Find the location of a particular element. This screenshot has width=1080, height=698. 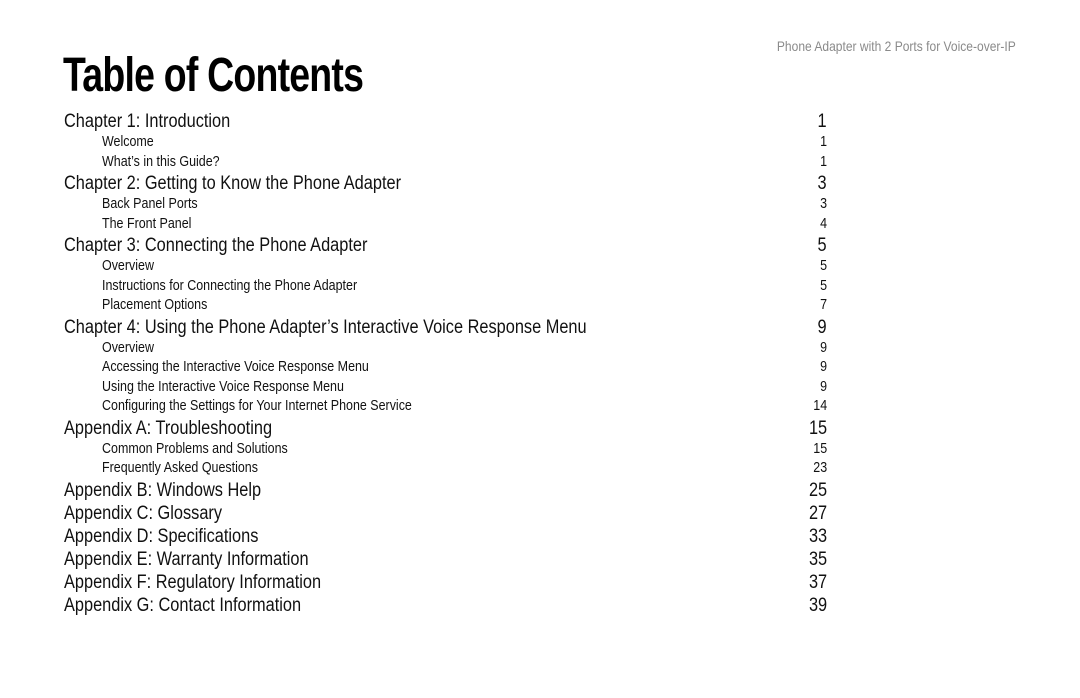

toc-appendix-entry: Appendix E: Warranty Information 35 is located at coordinates (445, 559).